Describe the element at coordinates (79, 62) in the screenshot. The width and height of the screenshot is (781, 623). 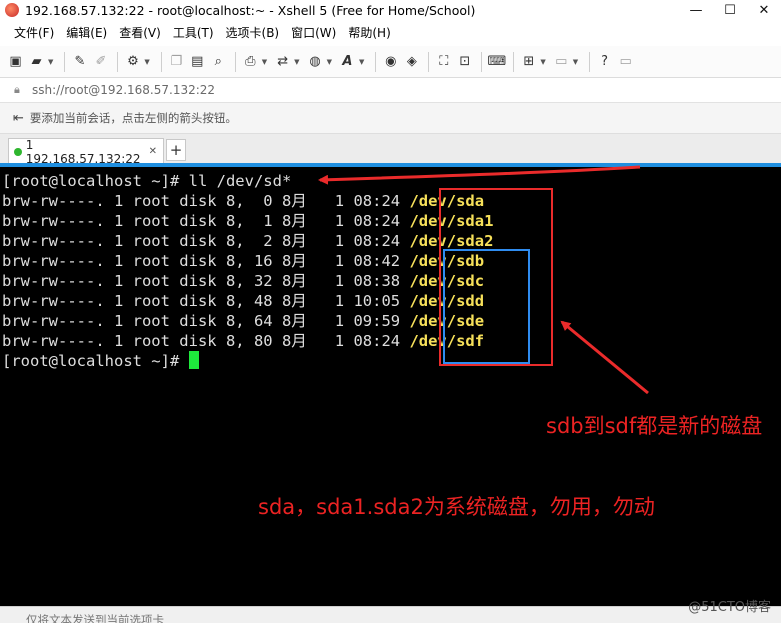
I see `brush-icon: ✎` at that location.